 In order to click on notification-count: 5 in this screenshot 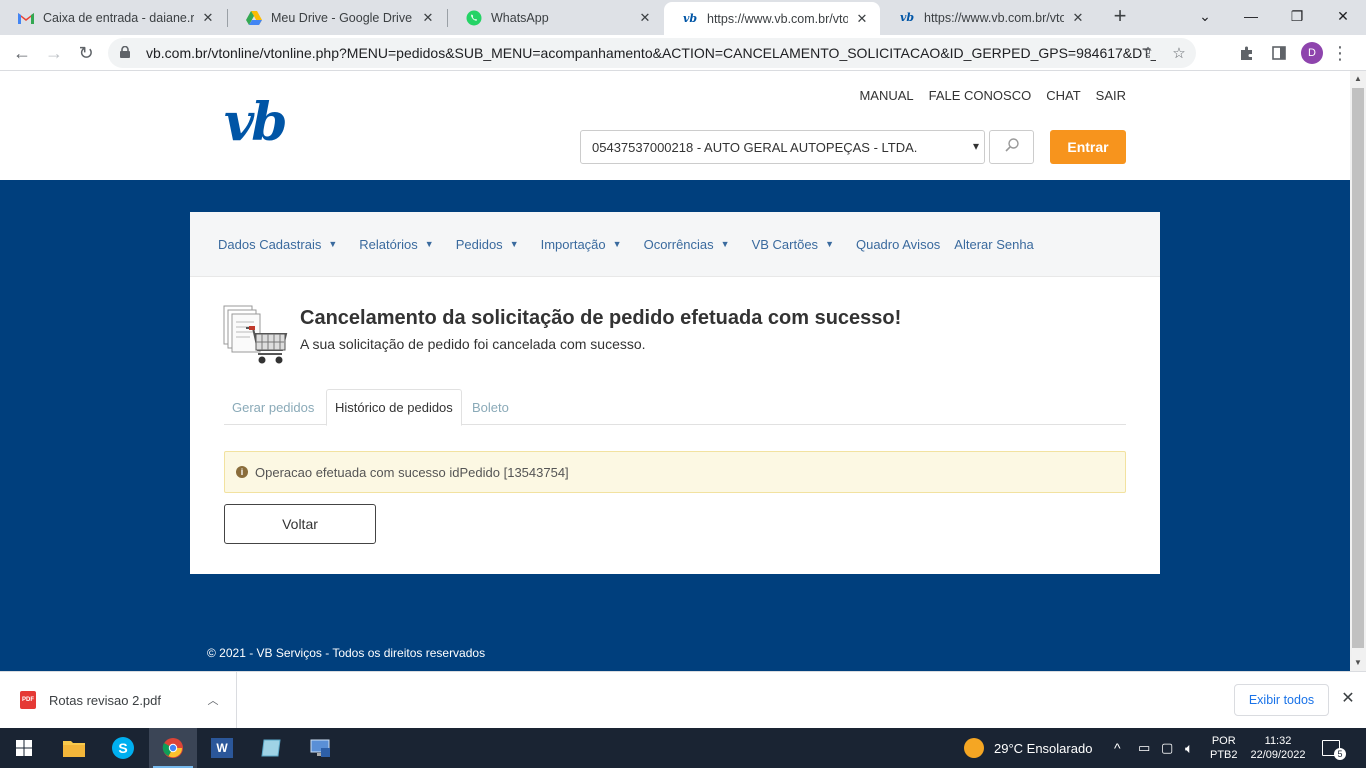, I will do `click(1340, 754)`.